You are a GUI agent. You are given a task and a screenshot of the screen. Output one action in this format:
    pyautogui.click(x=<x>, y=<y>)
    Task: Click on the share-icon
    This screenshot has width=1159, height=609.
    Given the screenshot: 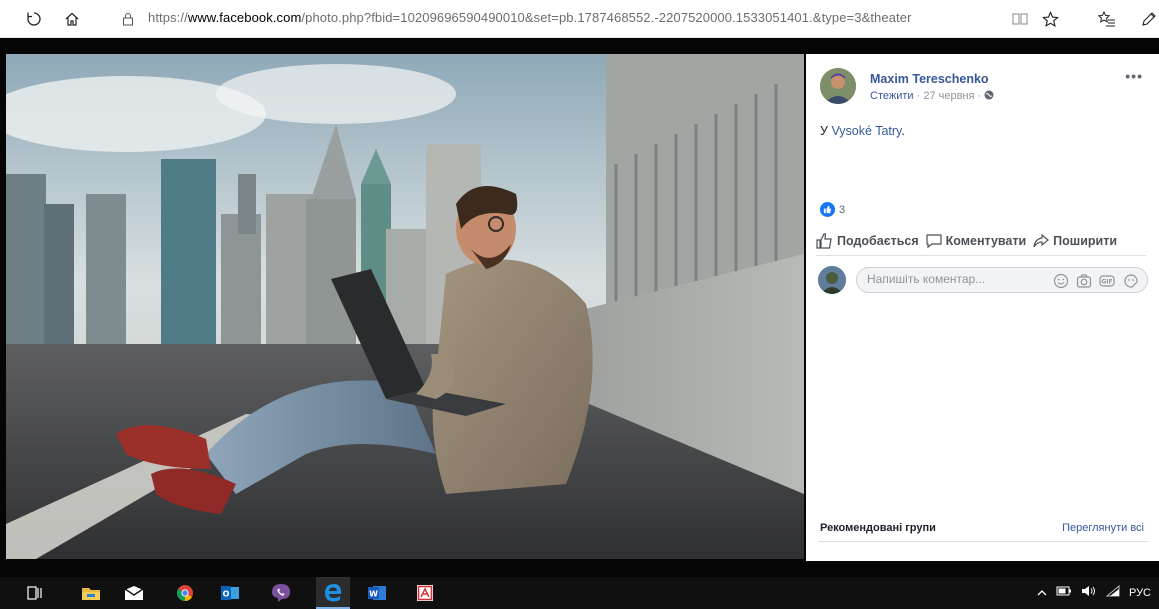 What is the action you would take?
    pyautogui.click(x=1041, y=241)
    